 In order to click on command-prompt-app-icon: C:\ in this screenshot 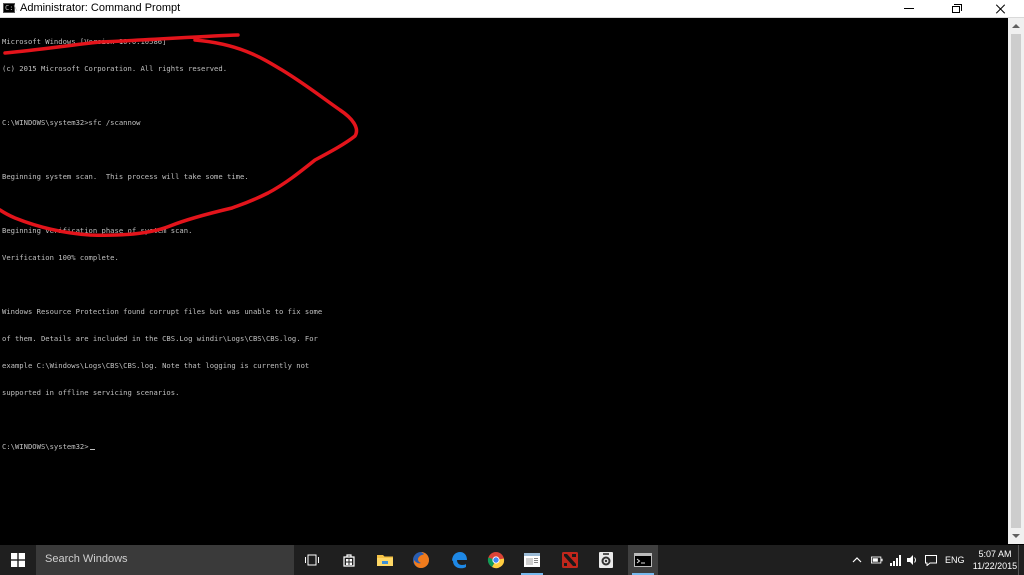, I will do `click(10, 8)`.